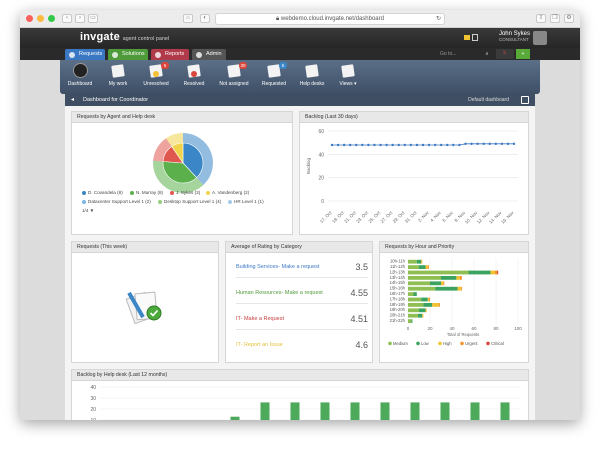 This screenshot has height=450, width=600. I want to click on y-tick-label: 30, so click(93, 399).